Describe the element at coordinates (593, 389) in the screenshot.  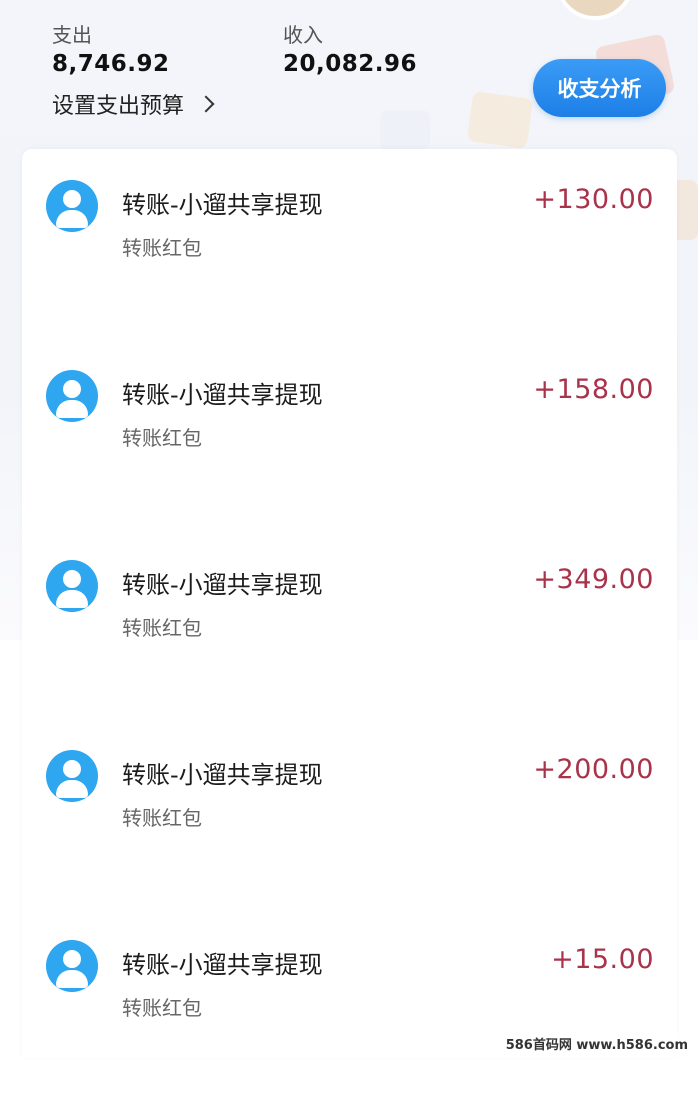
I see `transaction-amount: +158.00` at that location.